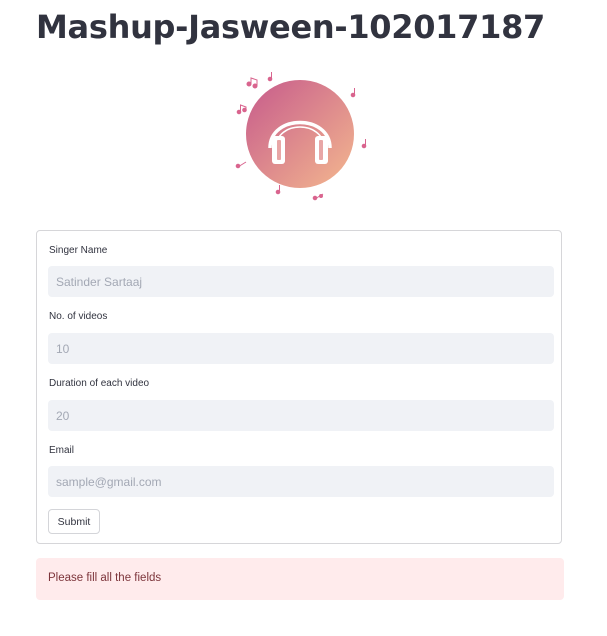 The height and width of the screenshot is (636, 607). What do you see at coordinates (301, 281) in the screenshot?
I see `singer-name-input` at bounding box center [301, 281].